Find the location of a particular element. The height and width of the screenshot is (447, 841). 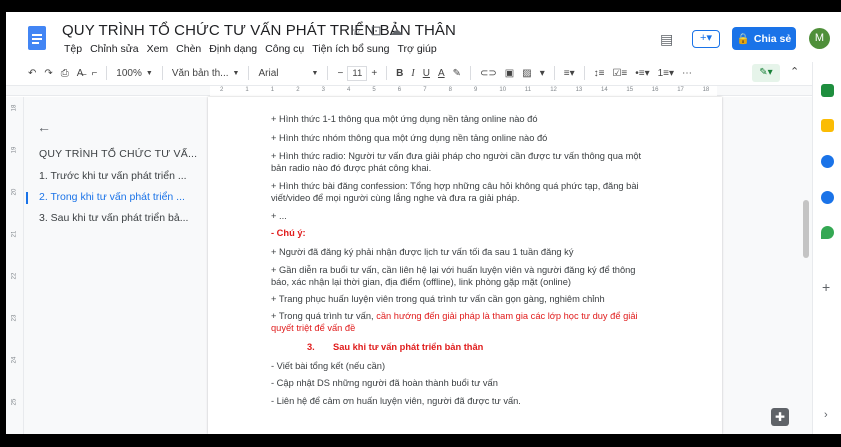

back-arrow-icon: ← is located at coordinates (44, 127).